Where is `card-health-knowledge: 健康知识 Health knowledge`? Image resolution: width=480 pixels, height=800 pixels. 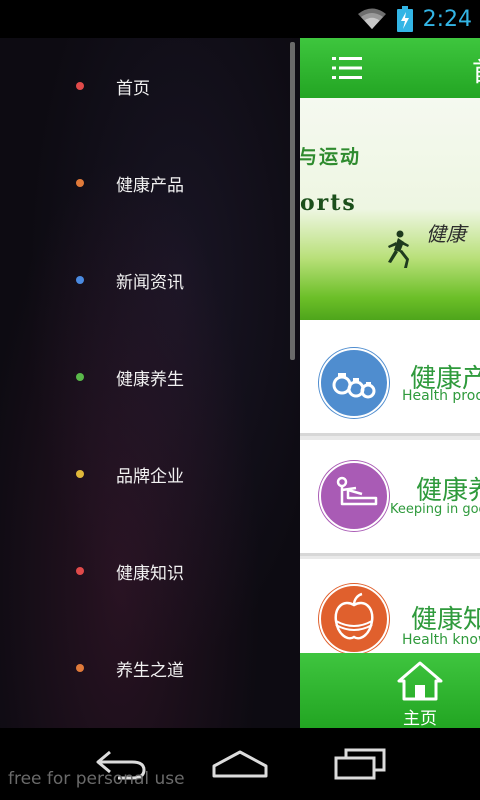
card-health-knowledge: 健康知识 Health knowledge is located at coordinates (390, 607).